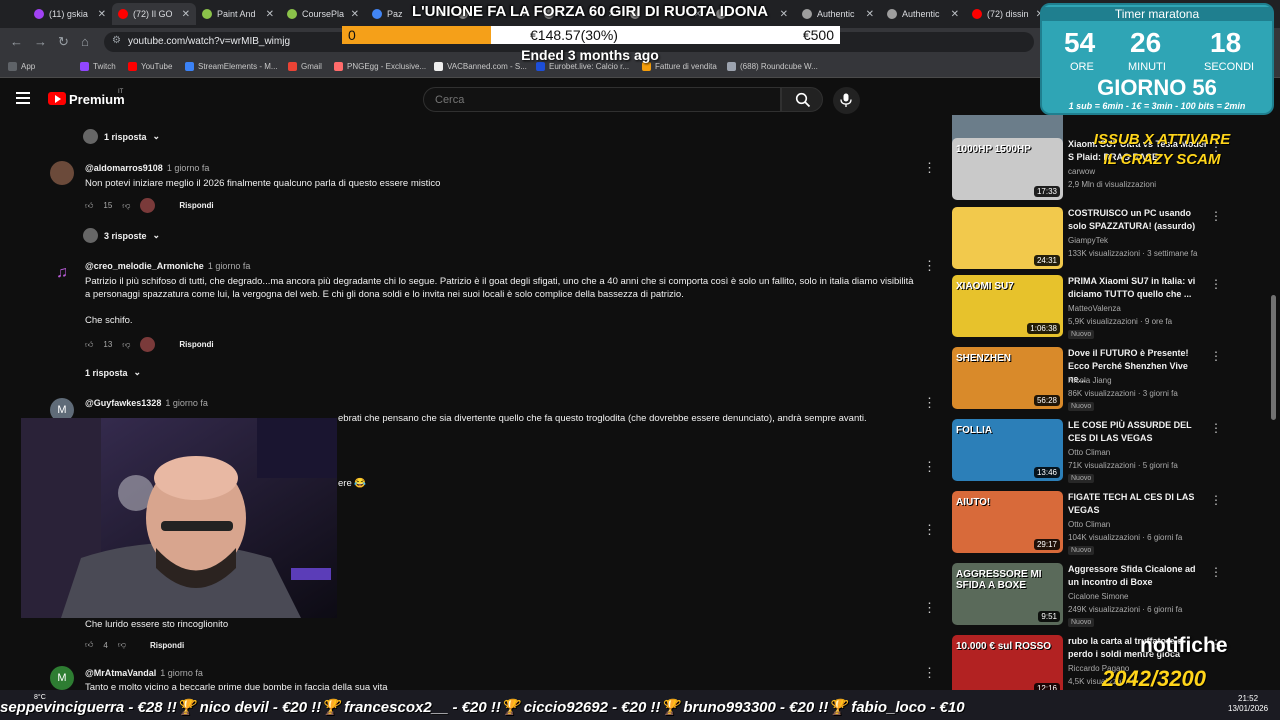 The height and width of the screenshot is (720, 1280). Describe the element at coordinates (1248, 704) in the screenshot. I see `system-clock: 21:52 13/01/2026` at that location.